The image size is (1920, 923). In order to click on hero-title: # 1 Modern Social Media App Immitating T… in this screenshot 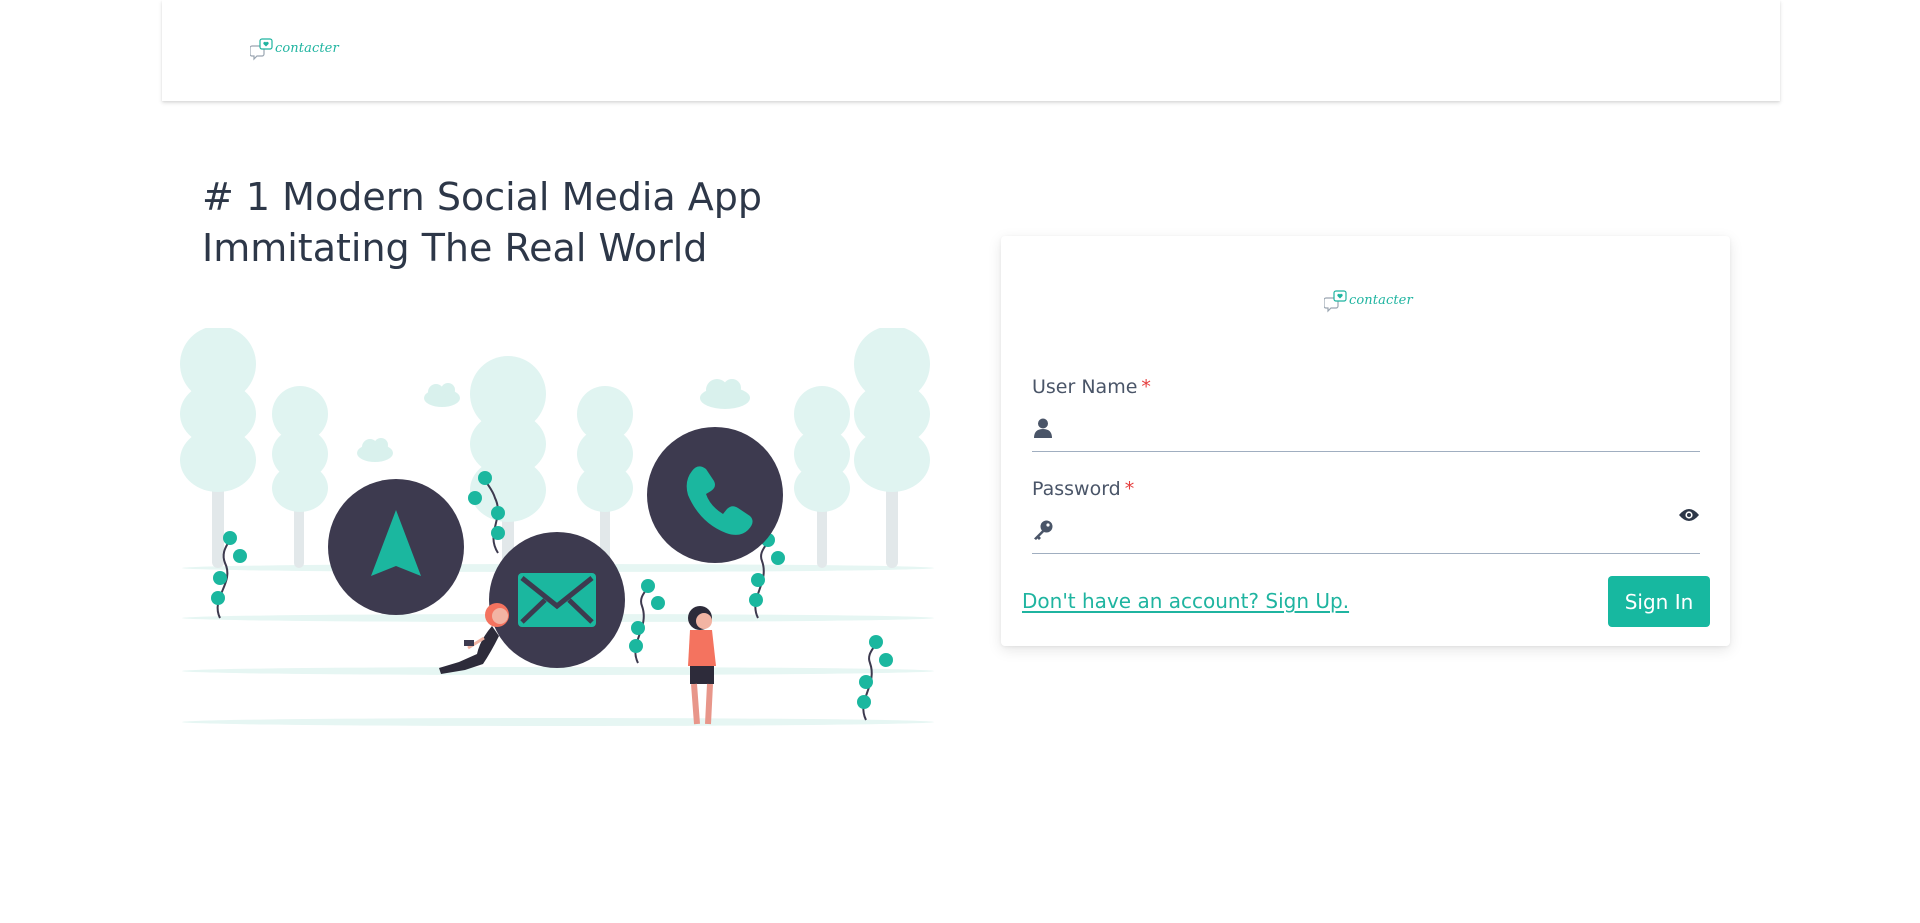, I will do `click(482, 222)`.